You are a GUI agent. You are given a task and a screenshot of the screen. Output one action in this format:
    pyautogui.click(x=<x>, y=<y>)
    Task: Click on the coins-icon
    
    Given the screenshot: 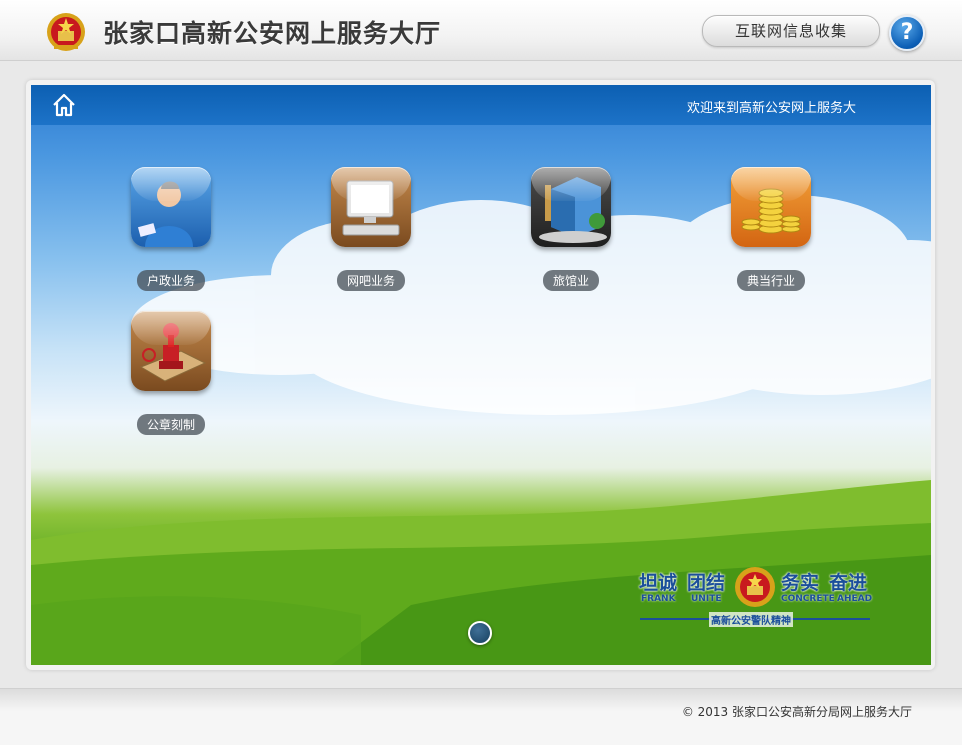 What is the action you would take?
    pyautogui.click(x=771, y=207)
    